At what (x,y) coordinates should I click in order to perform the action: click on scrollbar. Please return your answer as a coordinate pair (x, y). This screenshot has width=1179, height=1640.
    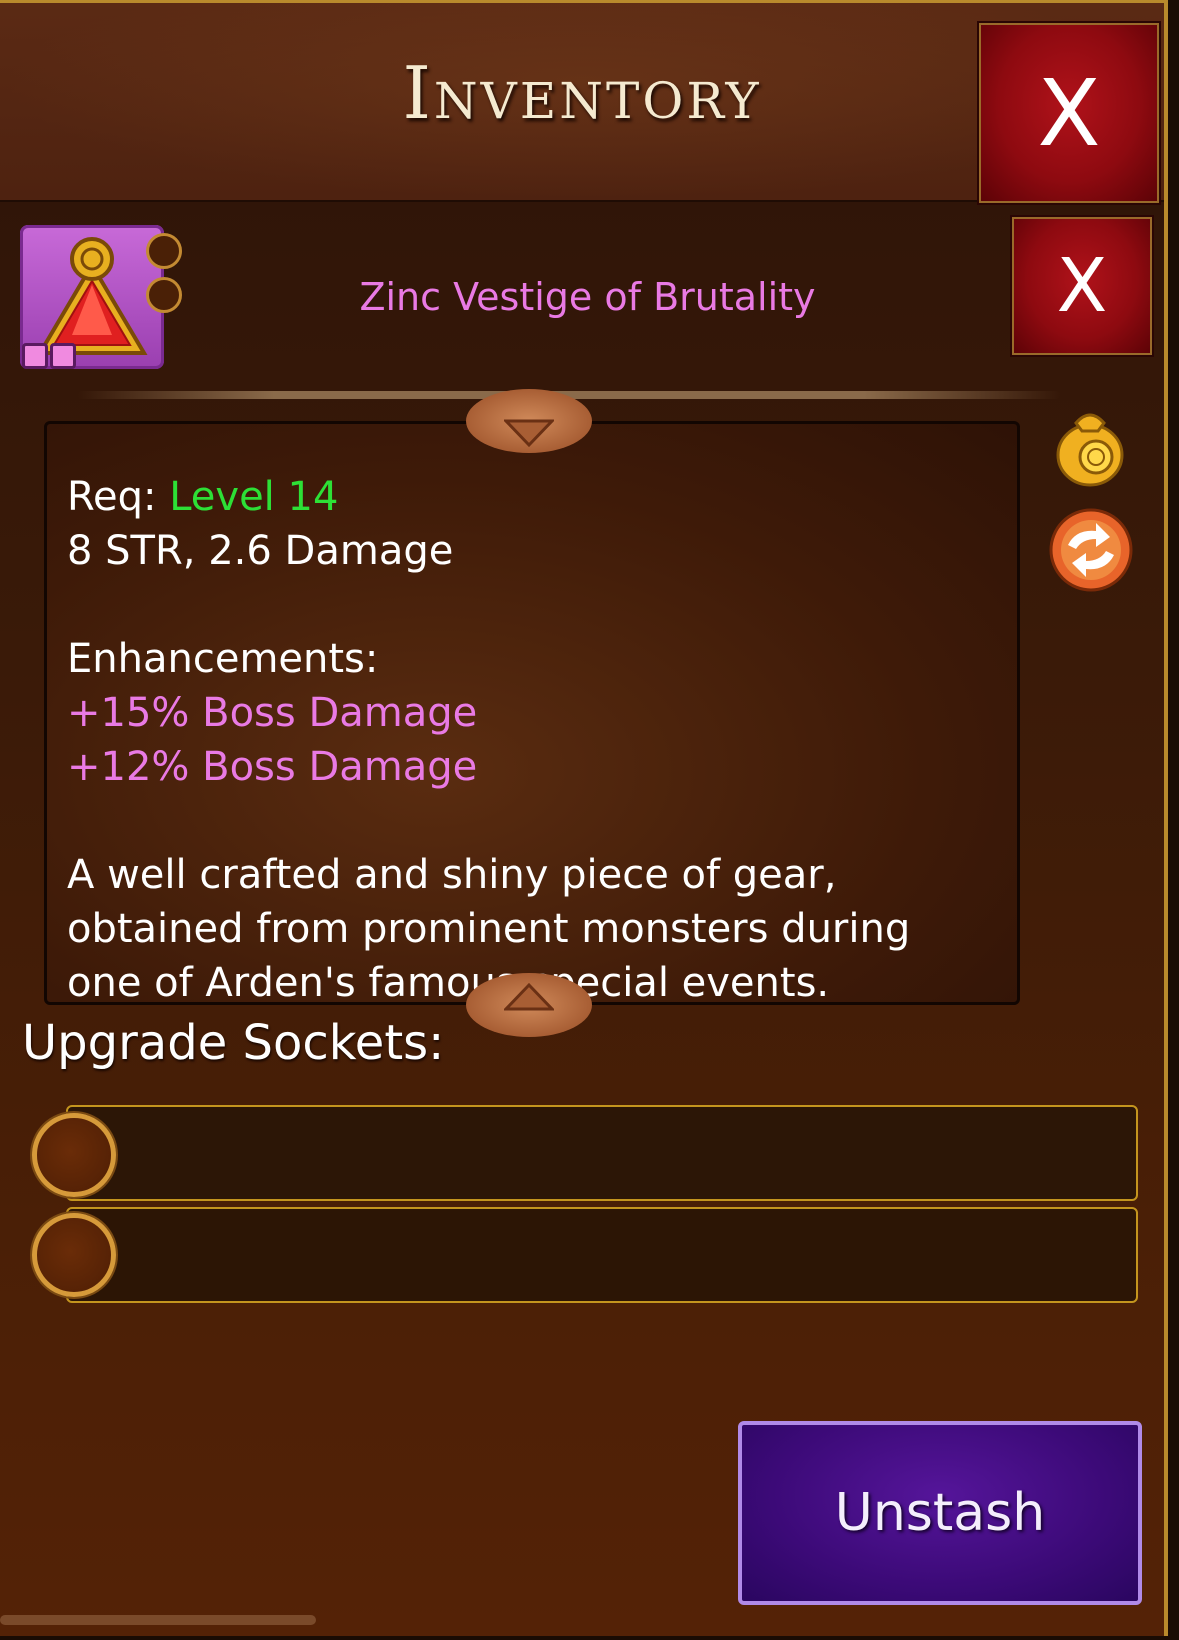
    Looking at the image, I should click on (158, 1620).